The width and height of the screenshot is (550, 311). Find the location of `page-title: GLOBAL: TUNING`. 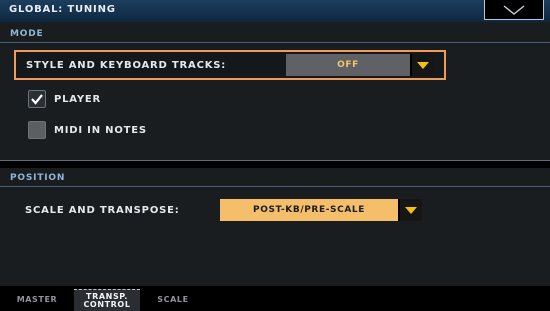

page-title: GLOBAL: TUNING is located at coordinates (62, 9).